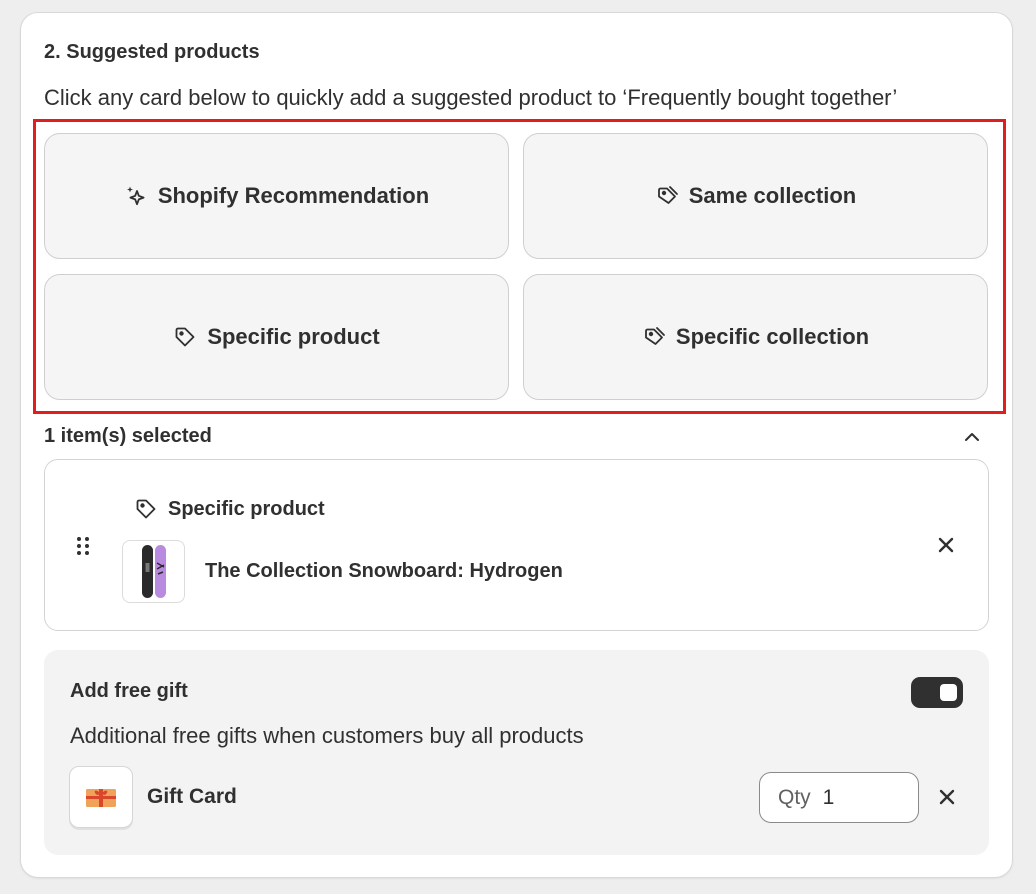 The image size is (1036, 894). I want to click on option-card-specific-collection: Specific collection, so click(755, 337).